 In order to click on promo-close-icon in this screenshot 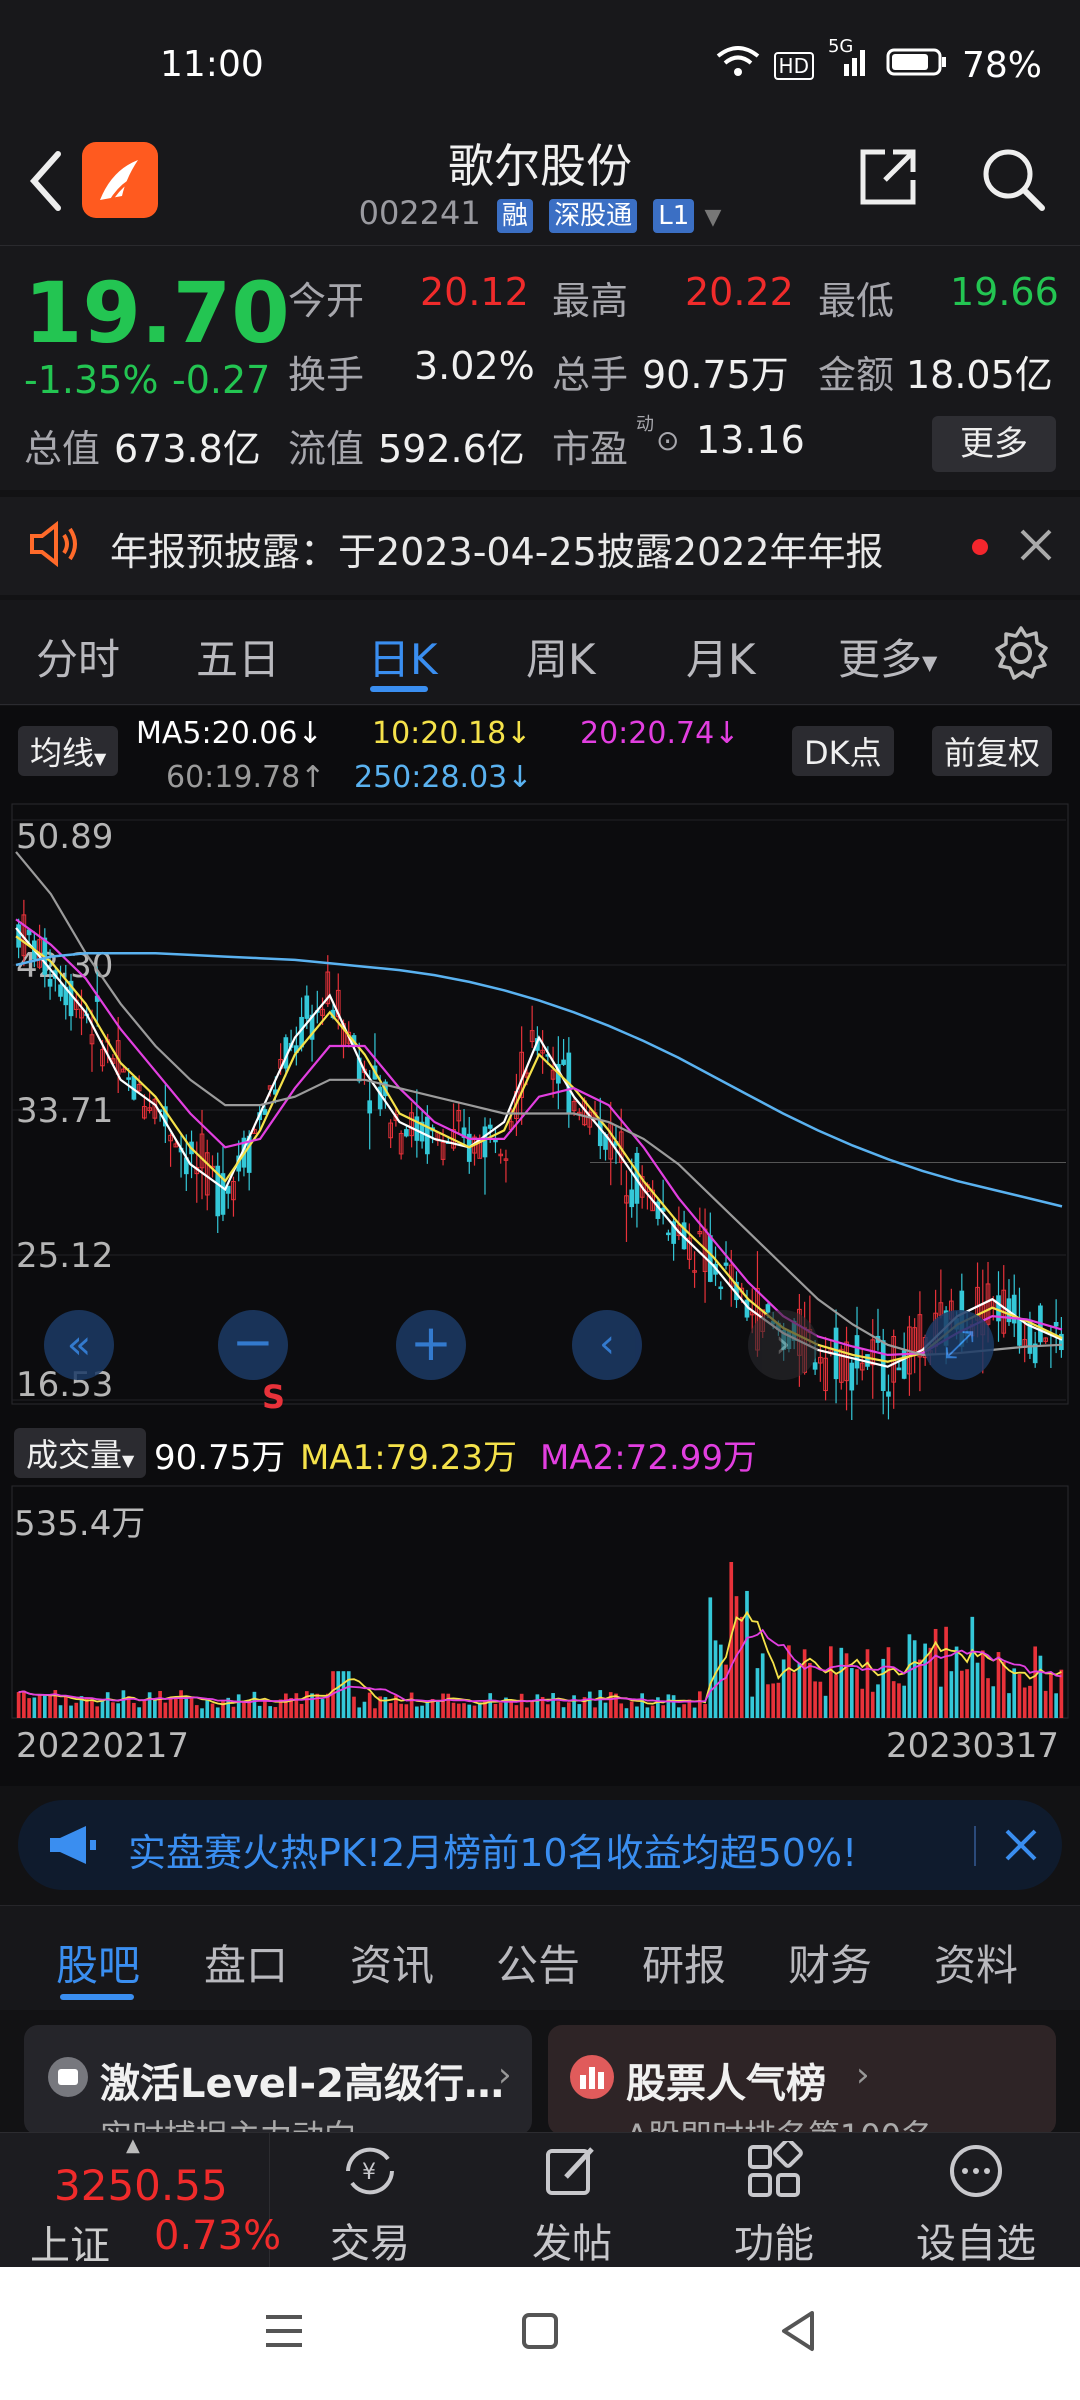, I will do `click(1021, 1847)`.